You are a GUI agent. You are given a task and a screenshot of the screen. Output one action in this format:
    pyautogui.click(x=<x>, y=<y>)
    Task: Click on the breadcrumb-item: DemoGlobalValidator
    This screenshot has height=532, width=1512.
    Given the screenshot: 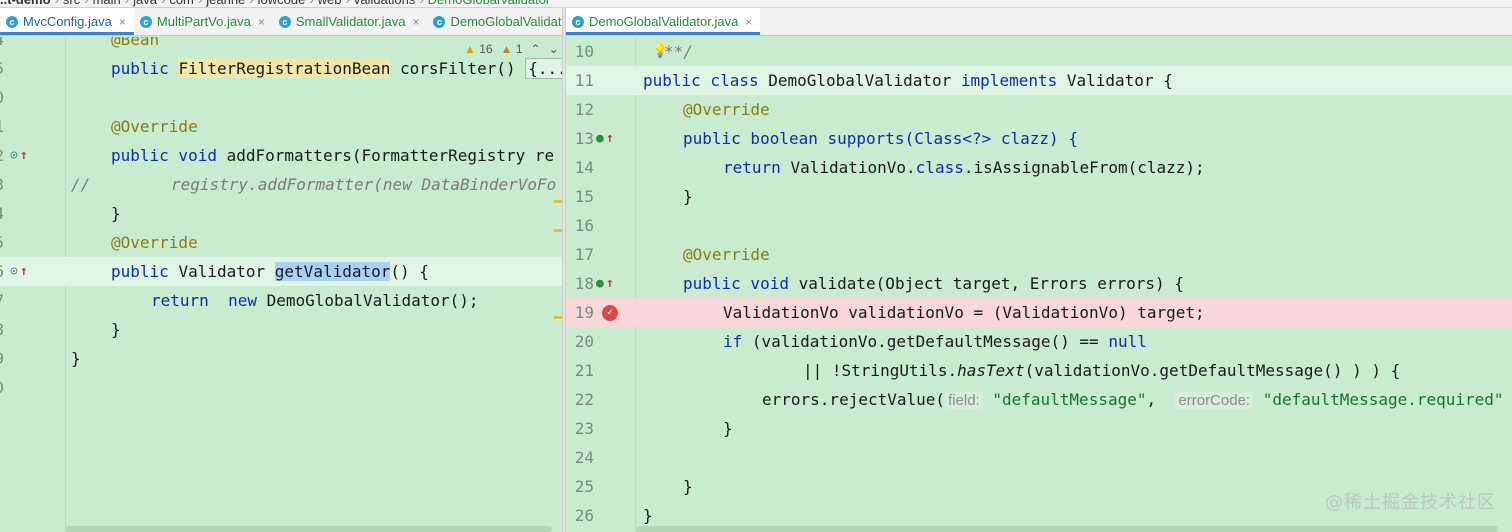 What is the action you would take?
    pyautogui.click(x=489, y=3)
    